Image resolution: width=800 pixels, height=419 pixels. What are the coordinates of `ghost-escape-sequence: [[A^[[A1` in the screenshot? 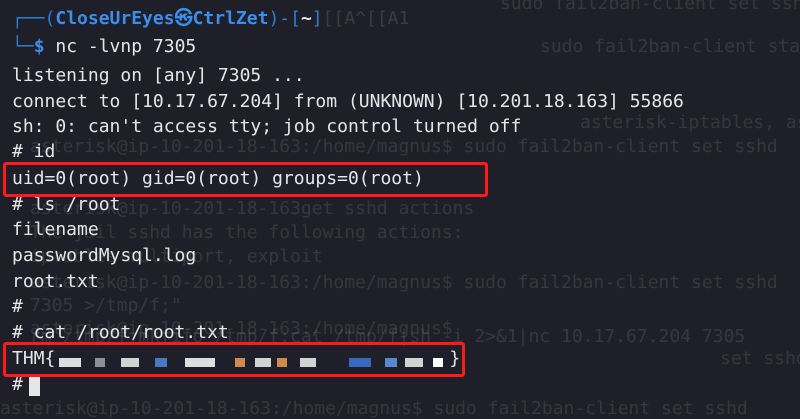 It's located at (366, 18).